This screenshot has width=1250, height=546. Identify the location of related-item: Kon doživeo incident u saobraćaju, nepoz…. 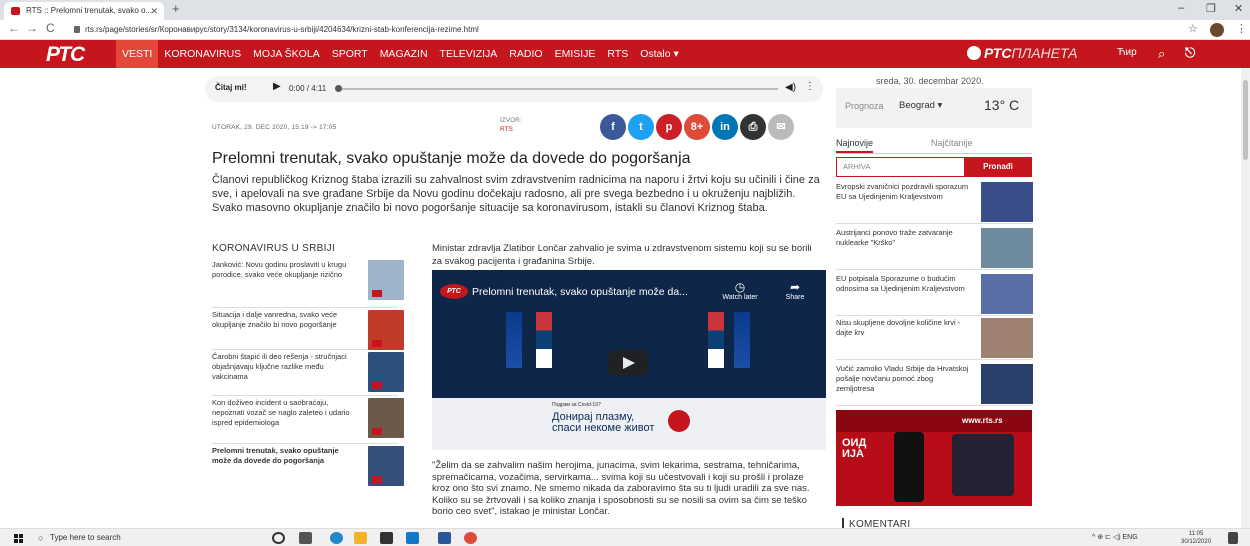
(308, 421).